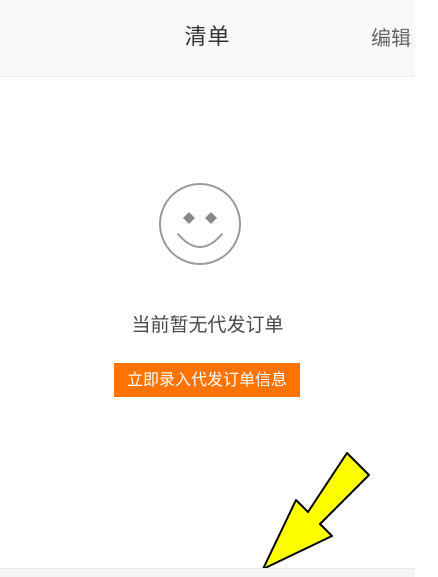  What do you see at coordinates (391, 38) in the screenshot?
I see `edit-button: 编辑` at bounding box center [391, 38].